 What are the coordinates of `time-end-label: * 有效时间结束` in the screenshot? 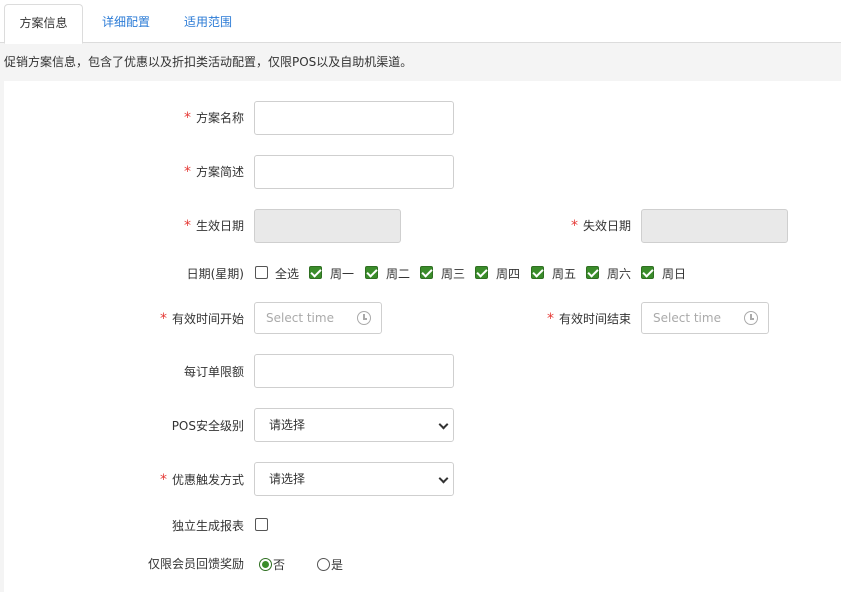 It's located at (576, 318).